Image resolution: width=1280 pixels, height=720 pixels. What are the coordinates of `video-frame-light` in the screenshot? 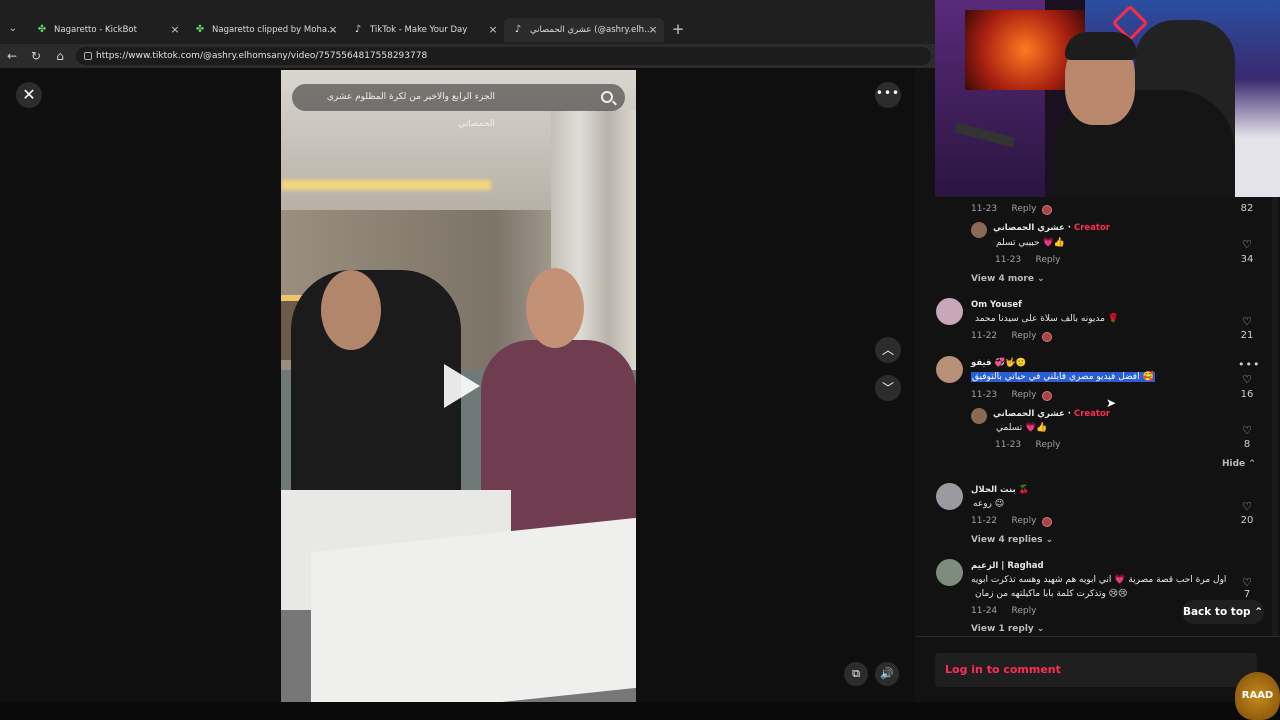 It's located at (386, 185).